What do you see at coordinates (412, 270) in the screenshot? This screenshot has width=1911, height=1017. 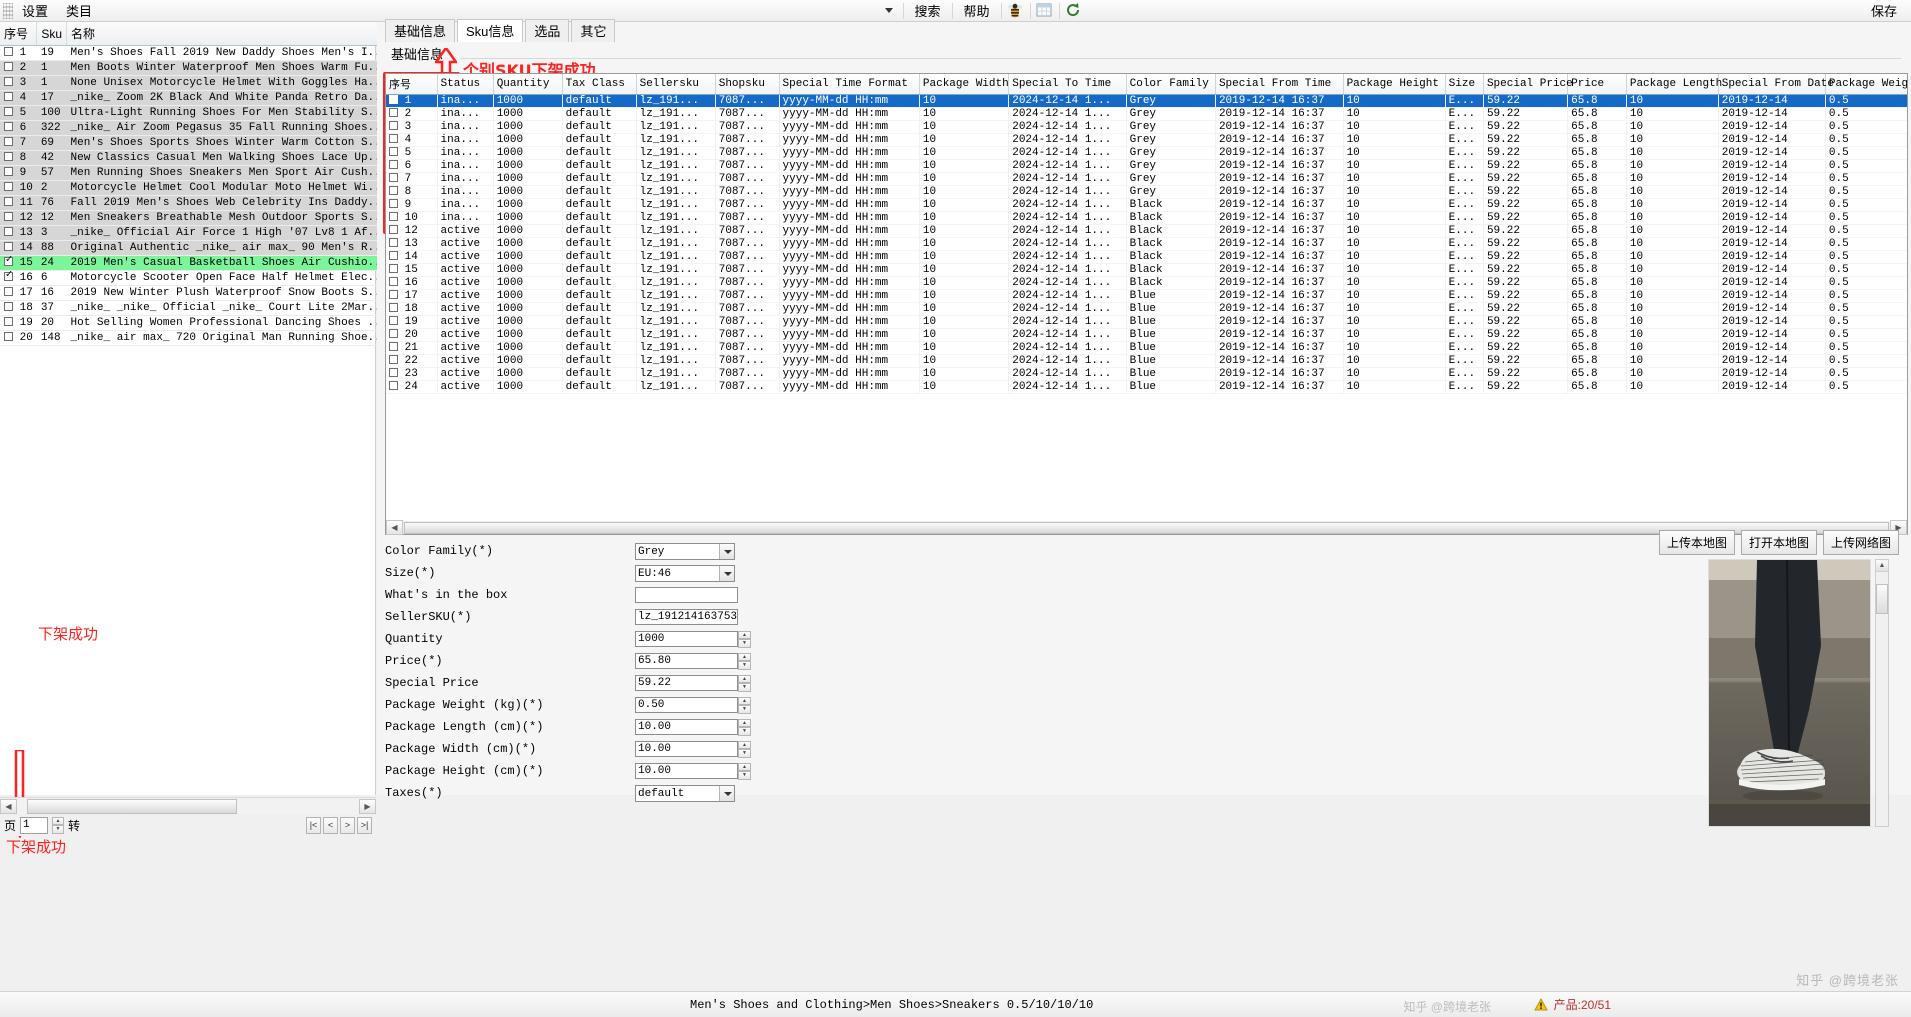 I see `sku-row-checkbox-cell: 15` at bounding box center [412, 270].